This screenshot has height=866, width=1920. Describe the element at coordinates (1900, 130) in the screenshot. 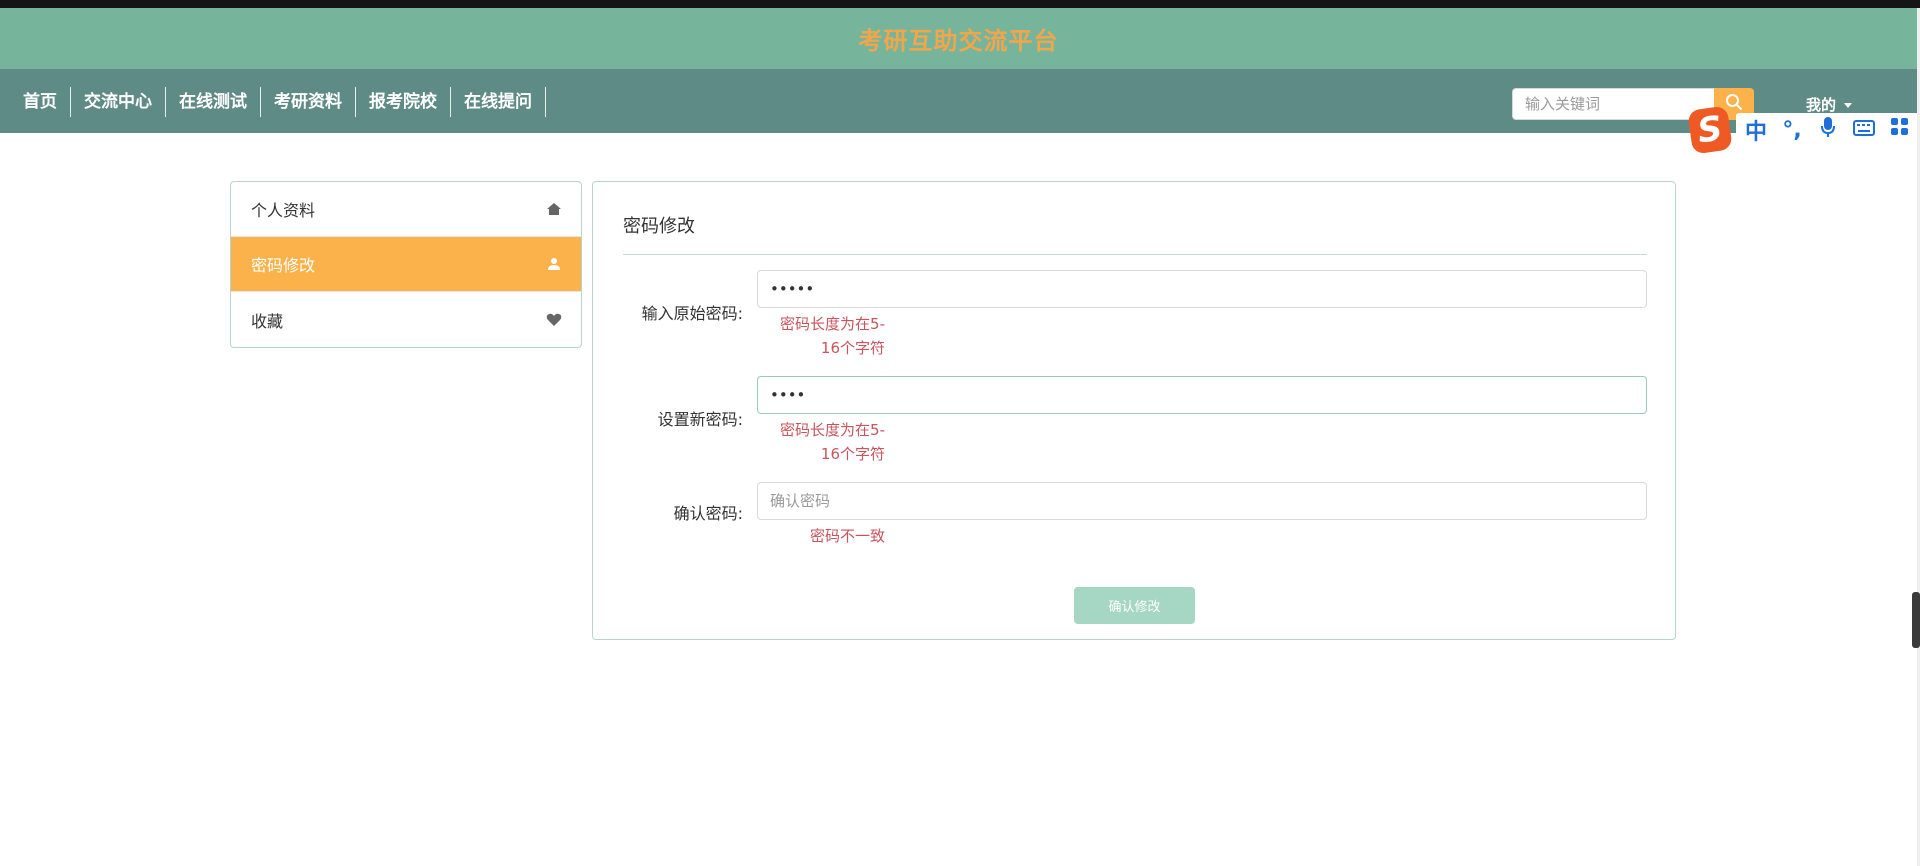

I see `grid-icon` at that location.